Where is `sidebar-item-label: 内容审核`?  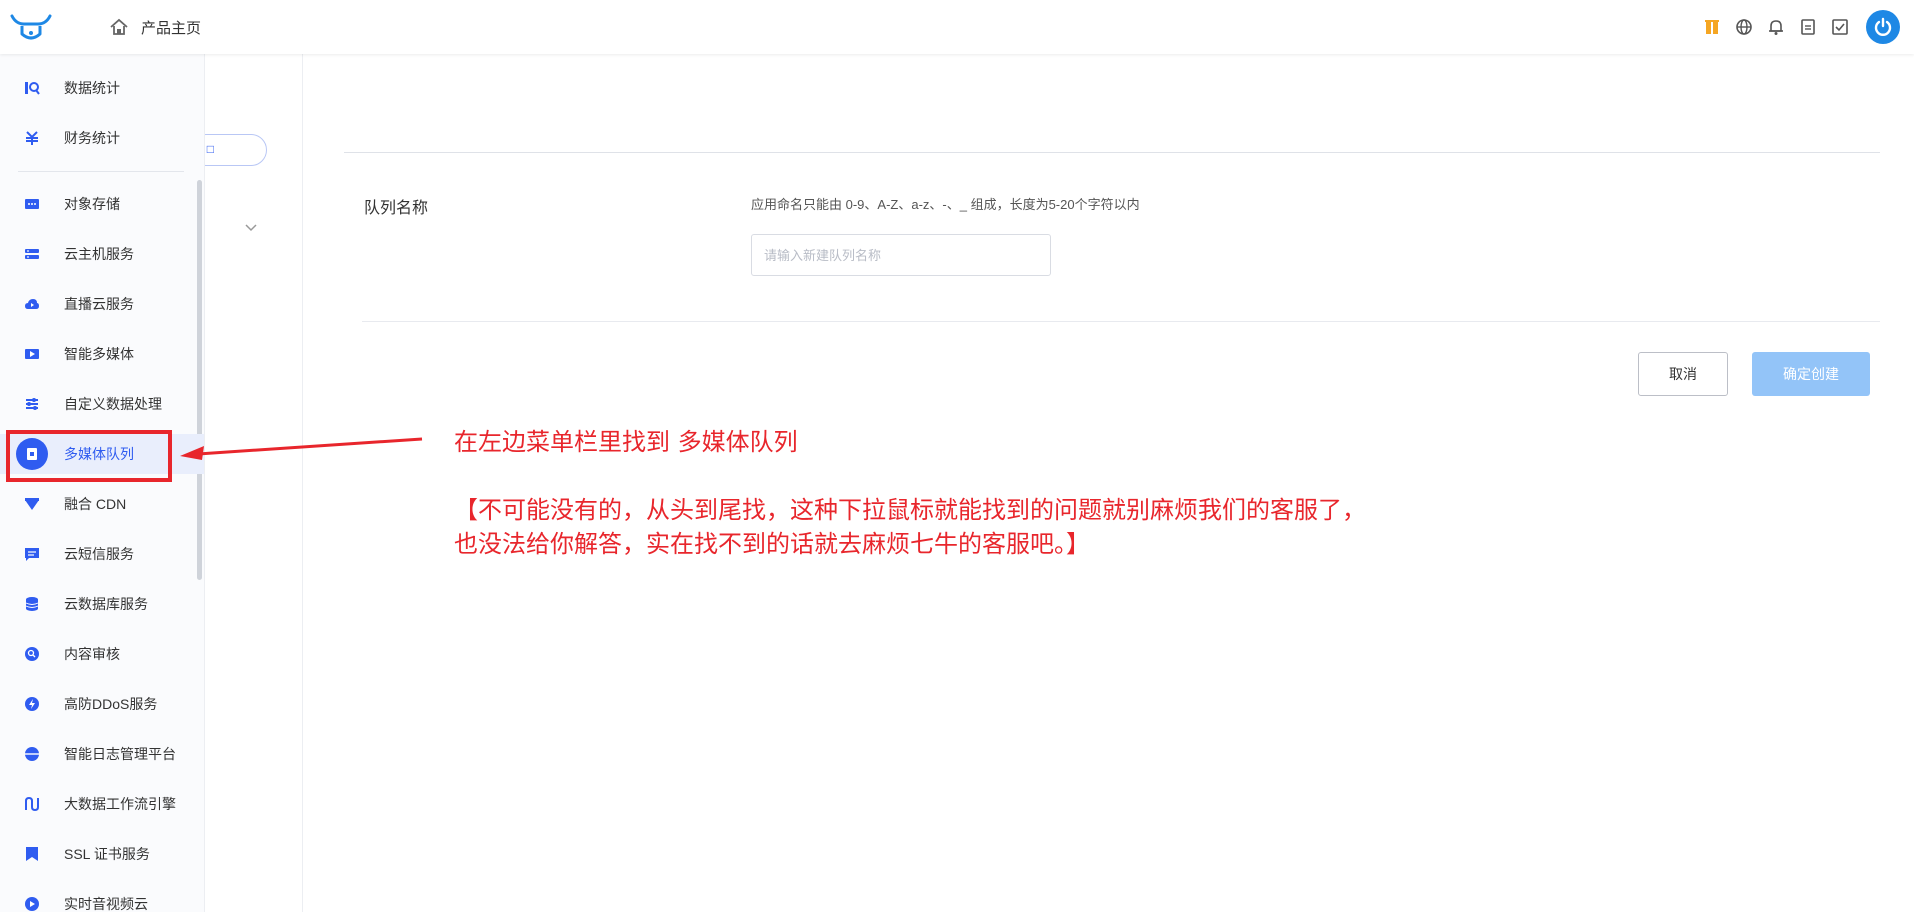 sidebar-item-label: 内容审核 is located at coordinates (92, 654).